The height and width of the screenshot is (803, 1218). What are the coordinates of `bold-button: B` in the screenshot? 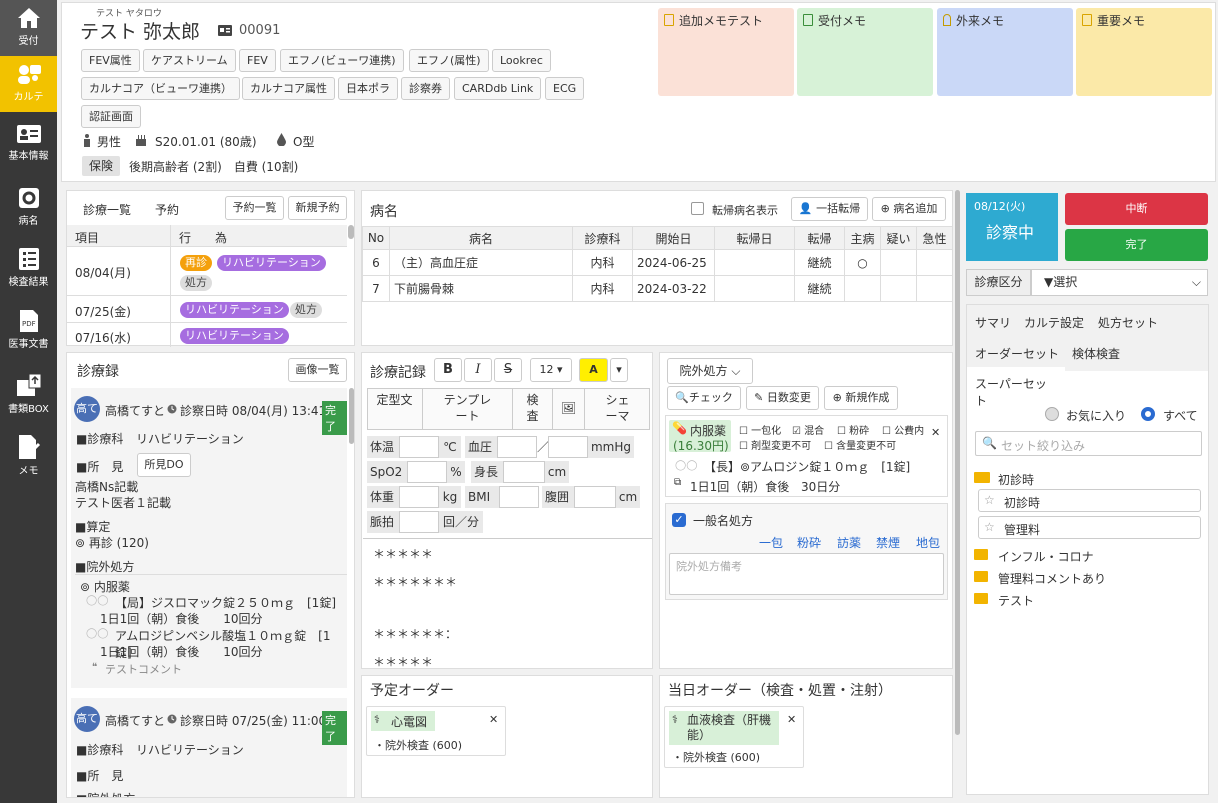 It's located at (448, 370).